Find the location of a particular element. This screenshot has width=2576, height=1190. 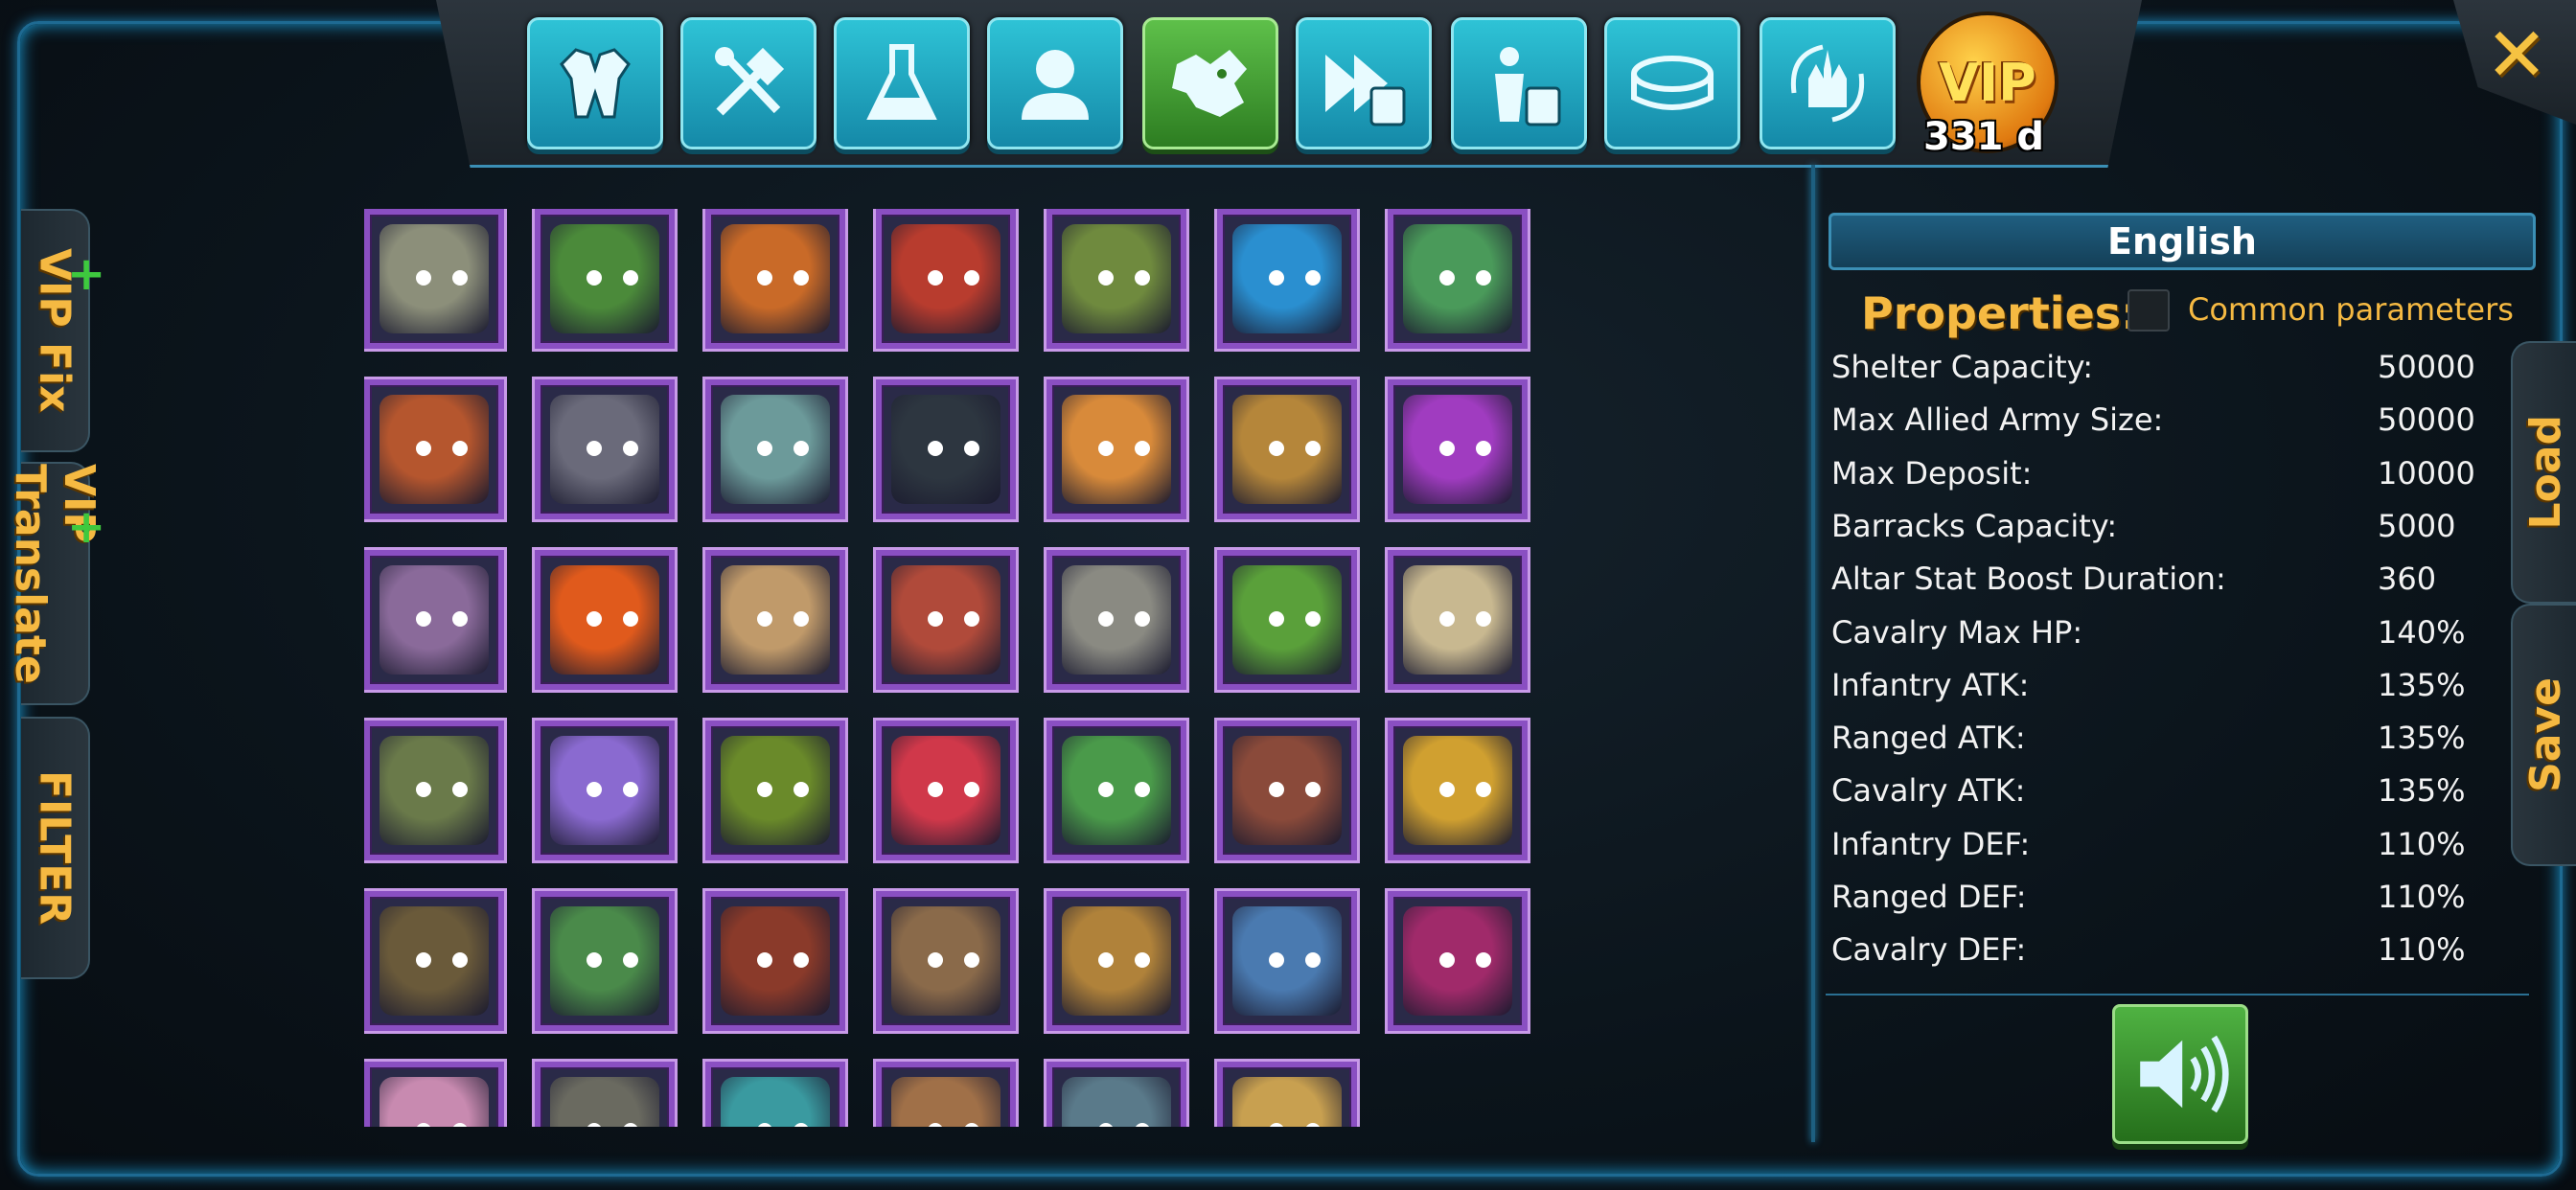

tools-button is located at coordinates (748, 83).